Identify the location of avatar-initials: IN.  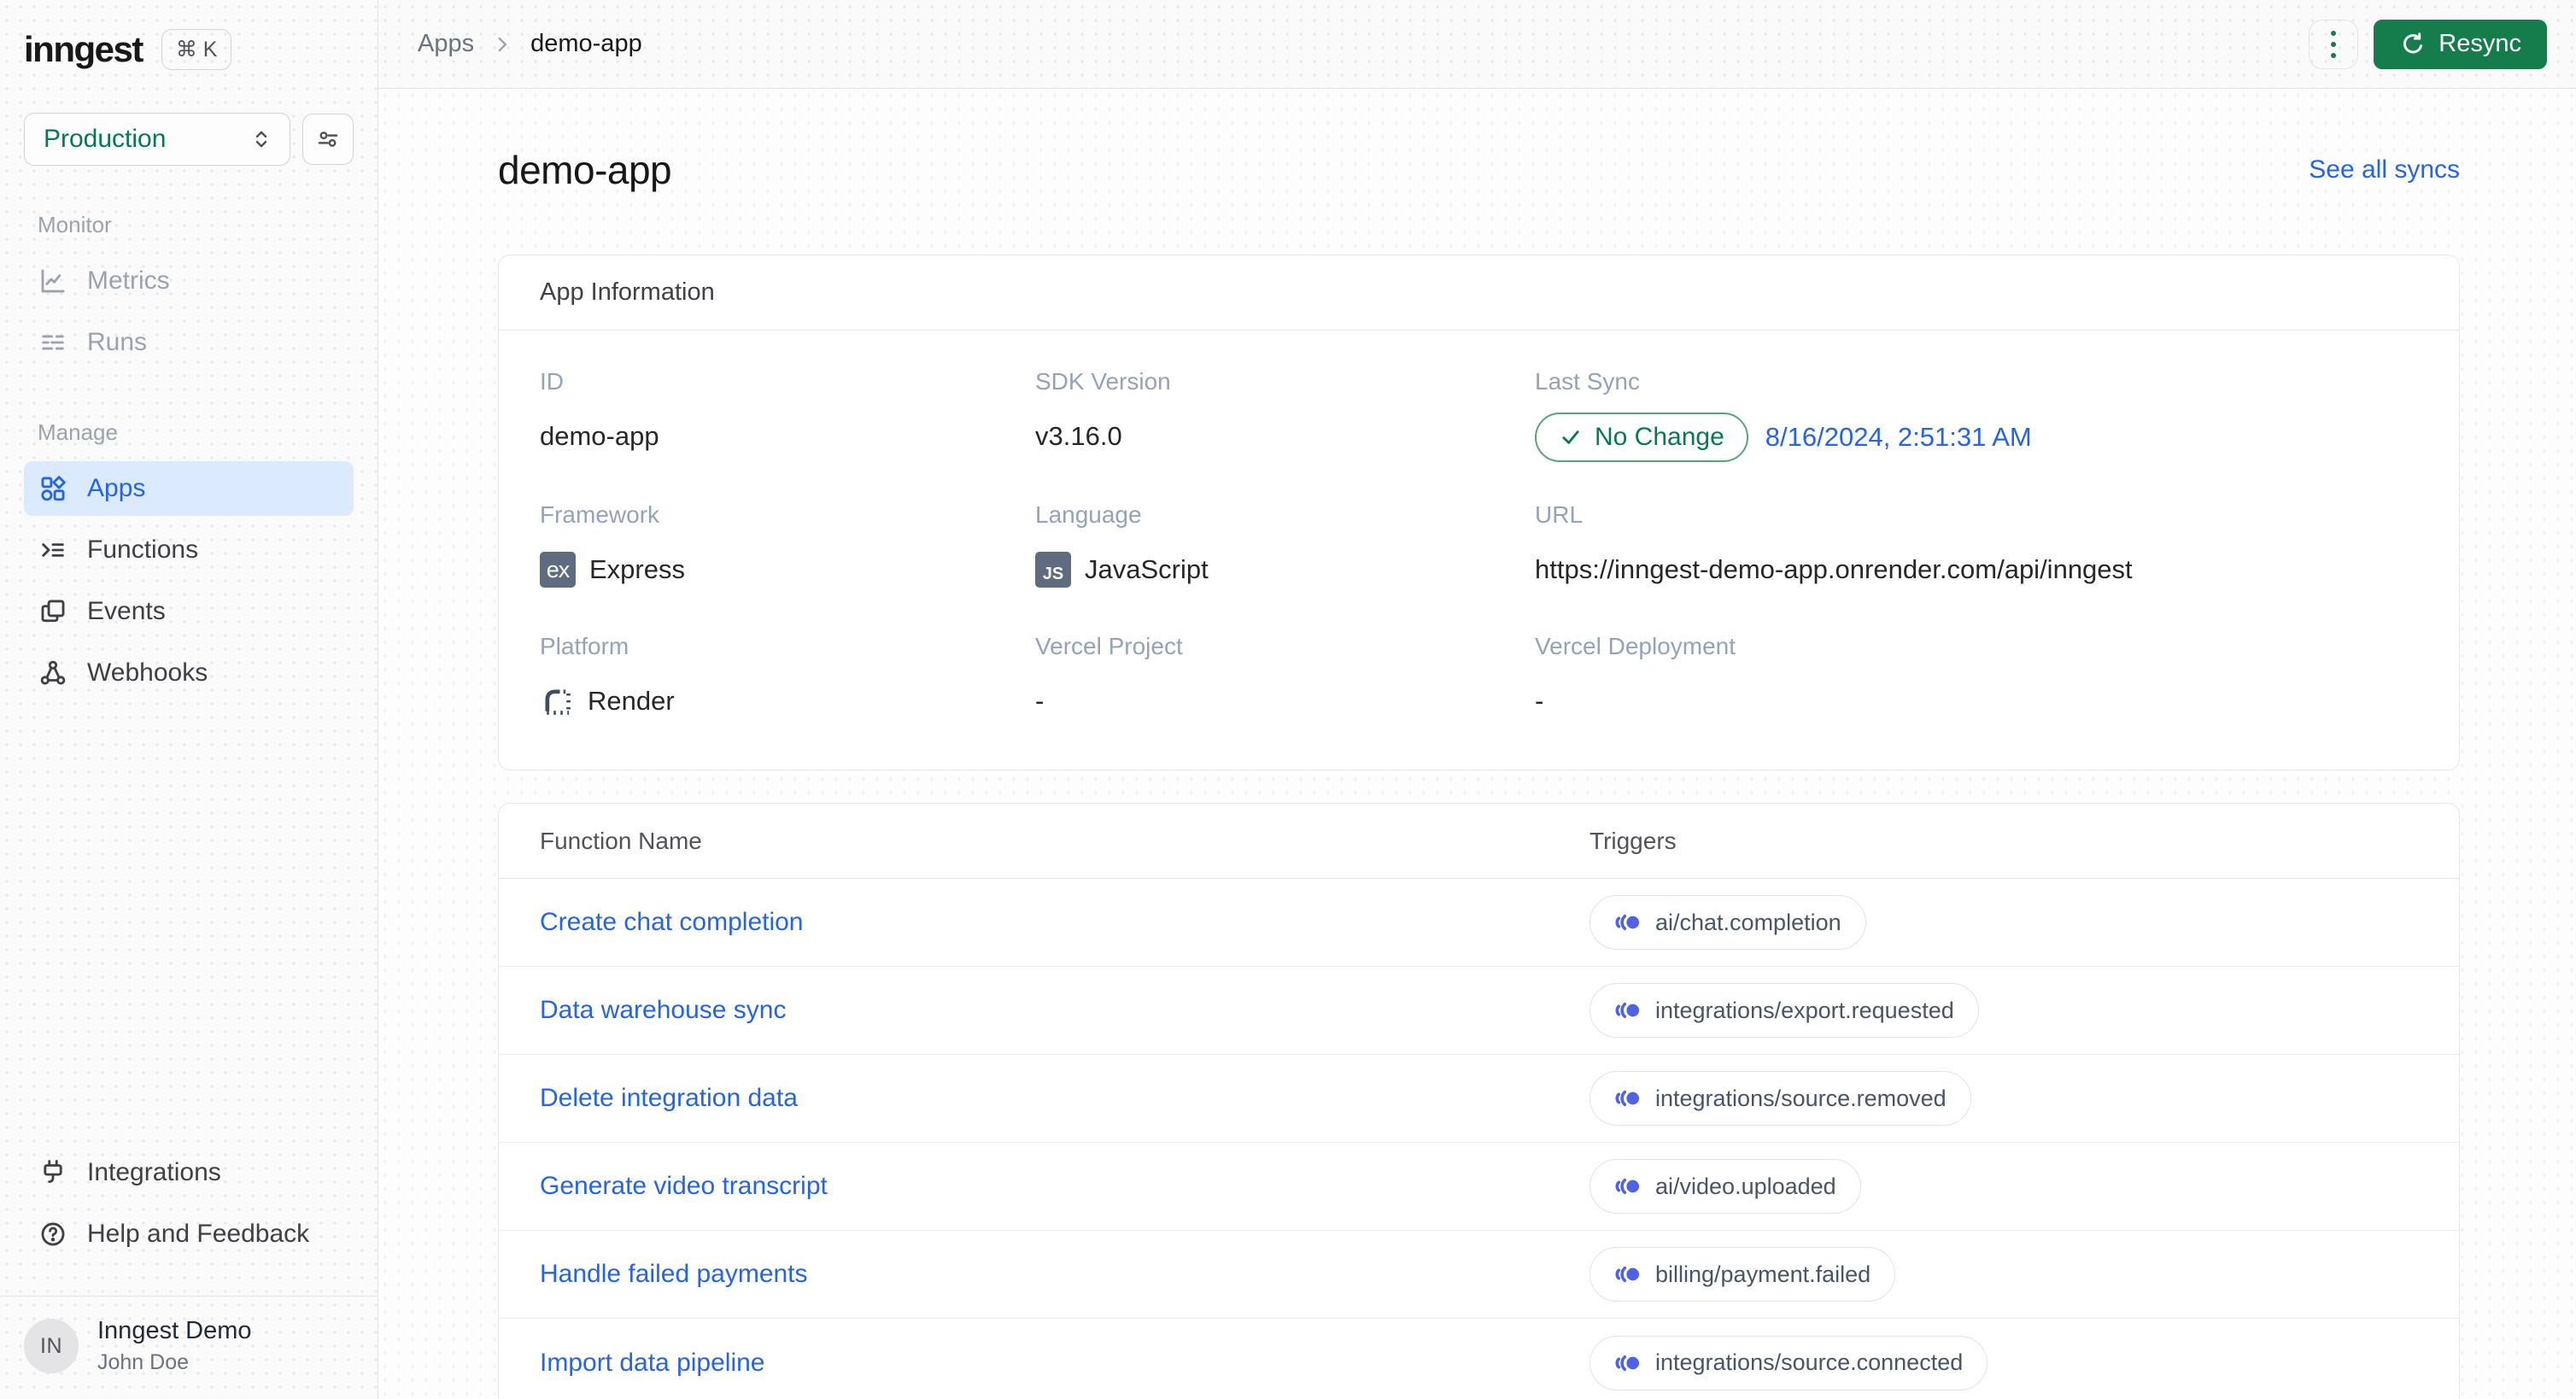
(51, 1346).